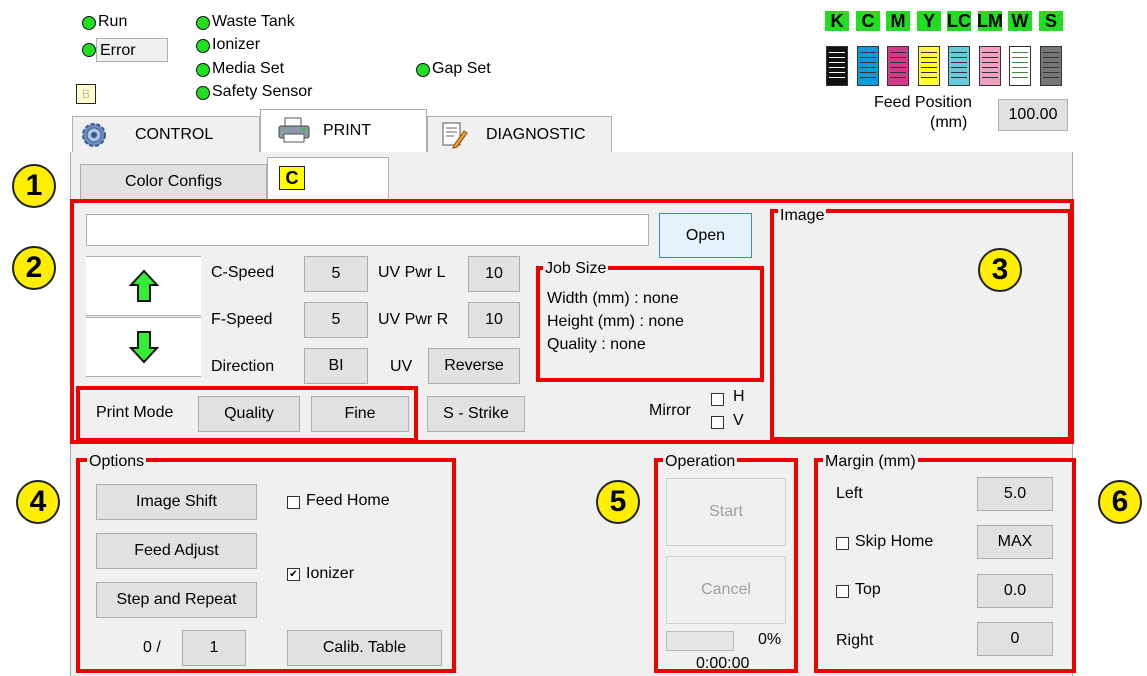  Describe the element at coordinates (423, 70) in the screenshot. I see `gap-set-led` at that location.